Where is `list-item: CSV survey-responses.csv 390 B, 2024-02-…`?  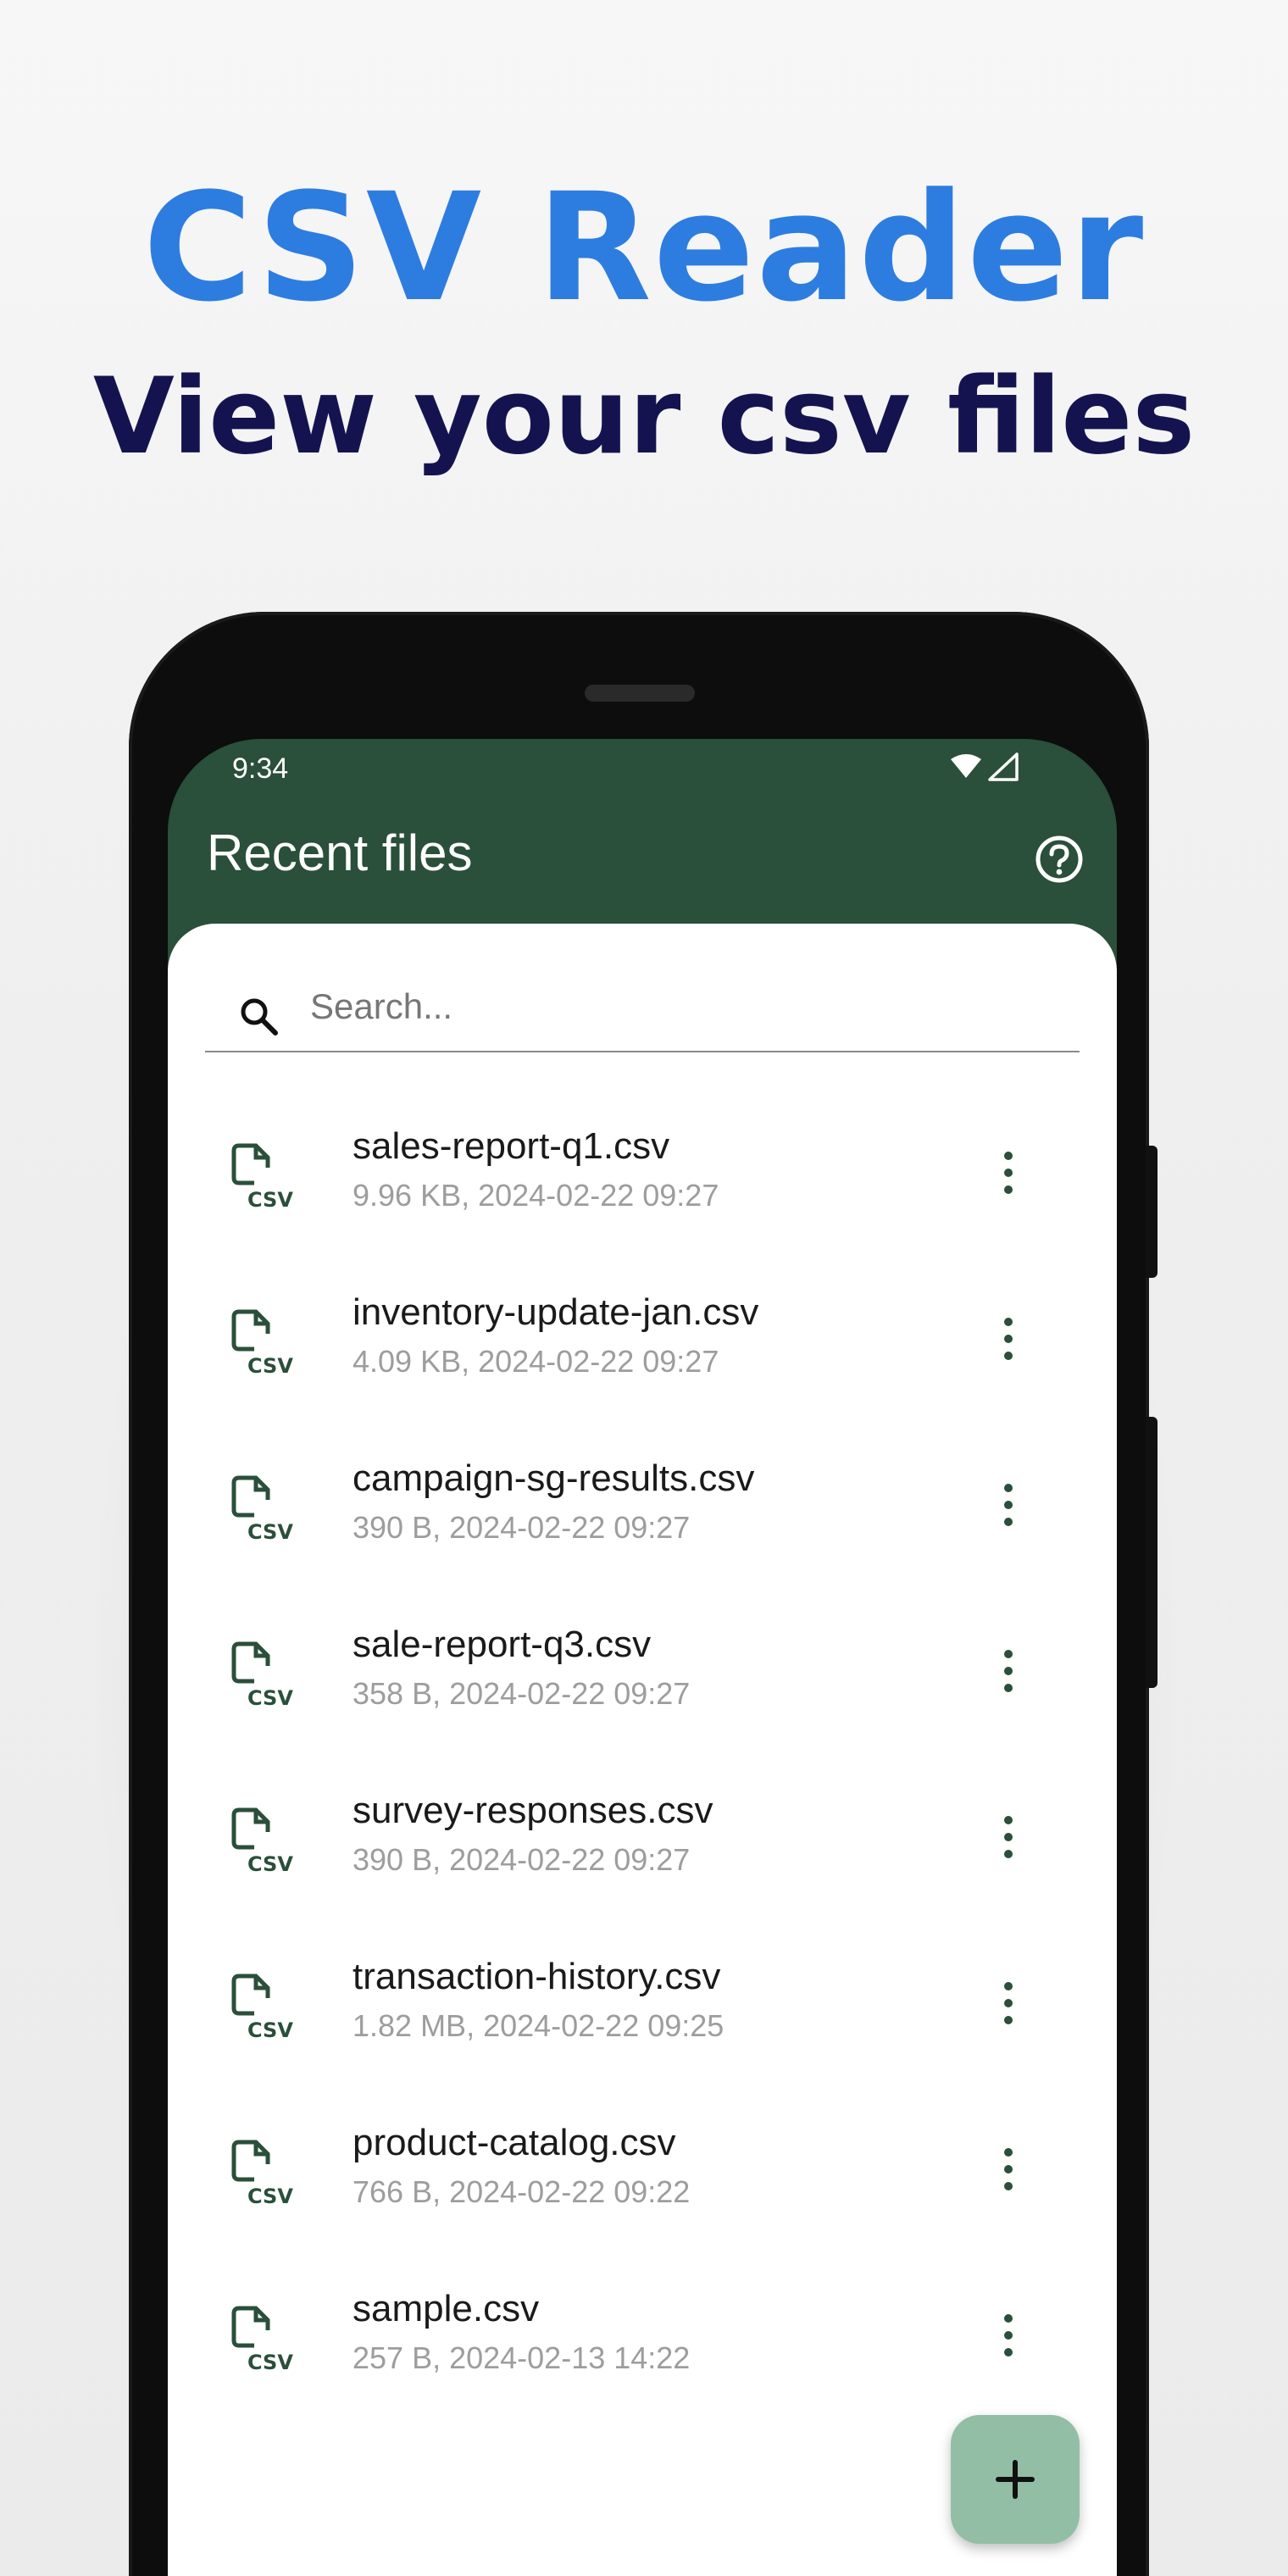 list-item: CSV survey-responses.csv 390 B, 2024-02-… is located at coordinates (642, 1849).